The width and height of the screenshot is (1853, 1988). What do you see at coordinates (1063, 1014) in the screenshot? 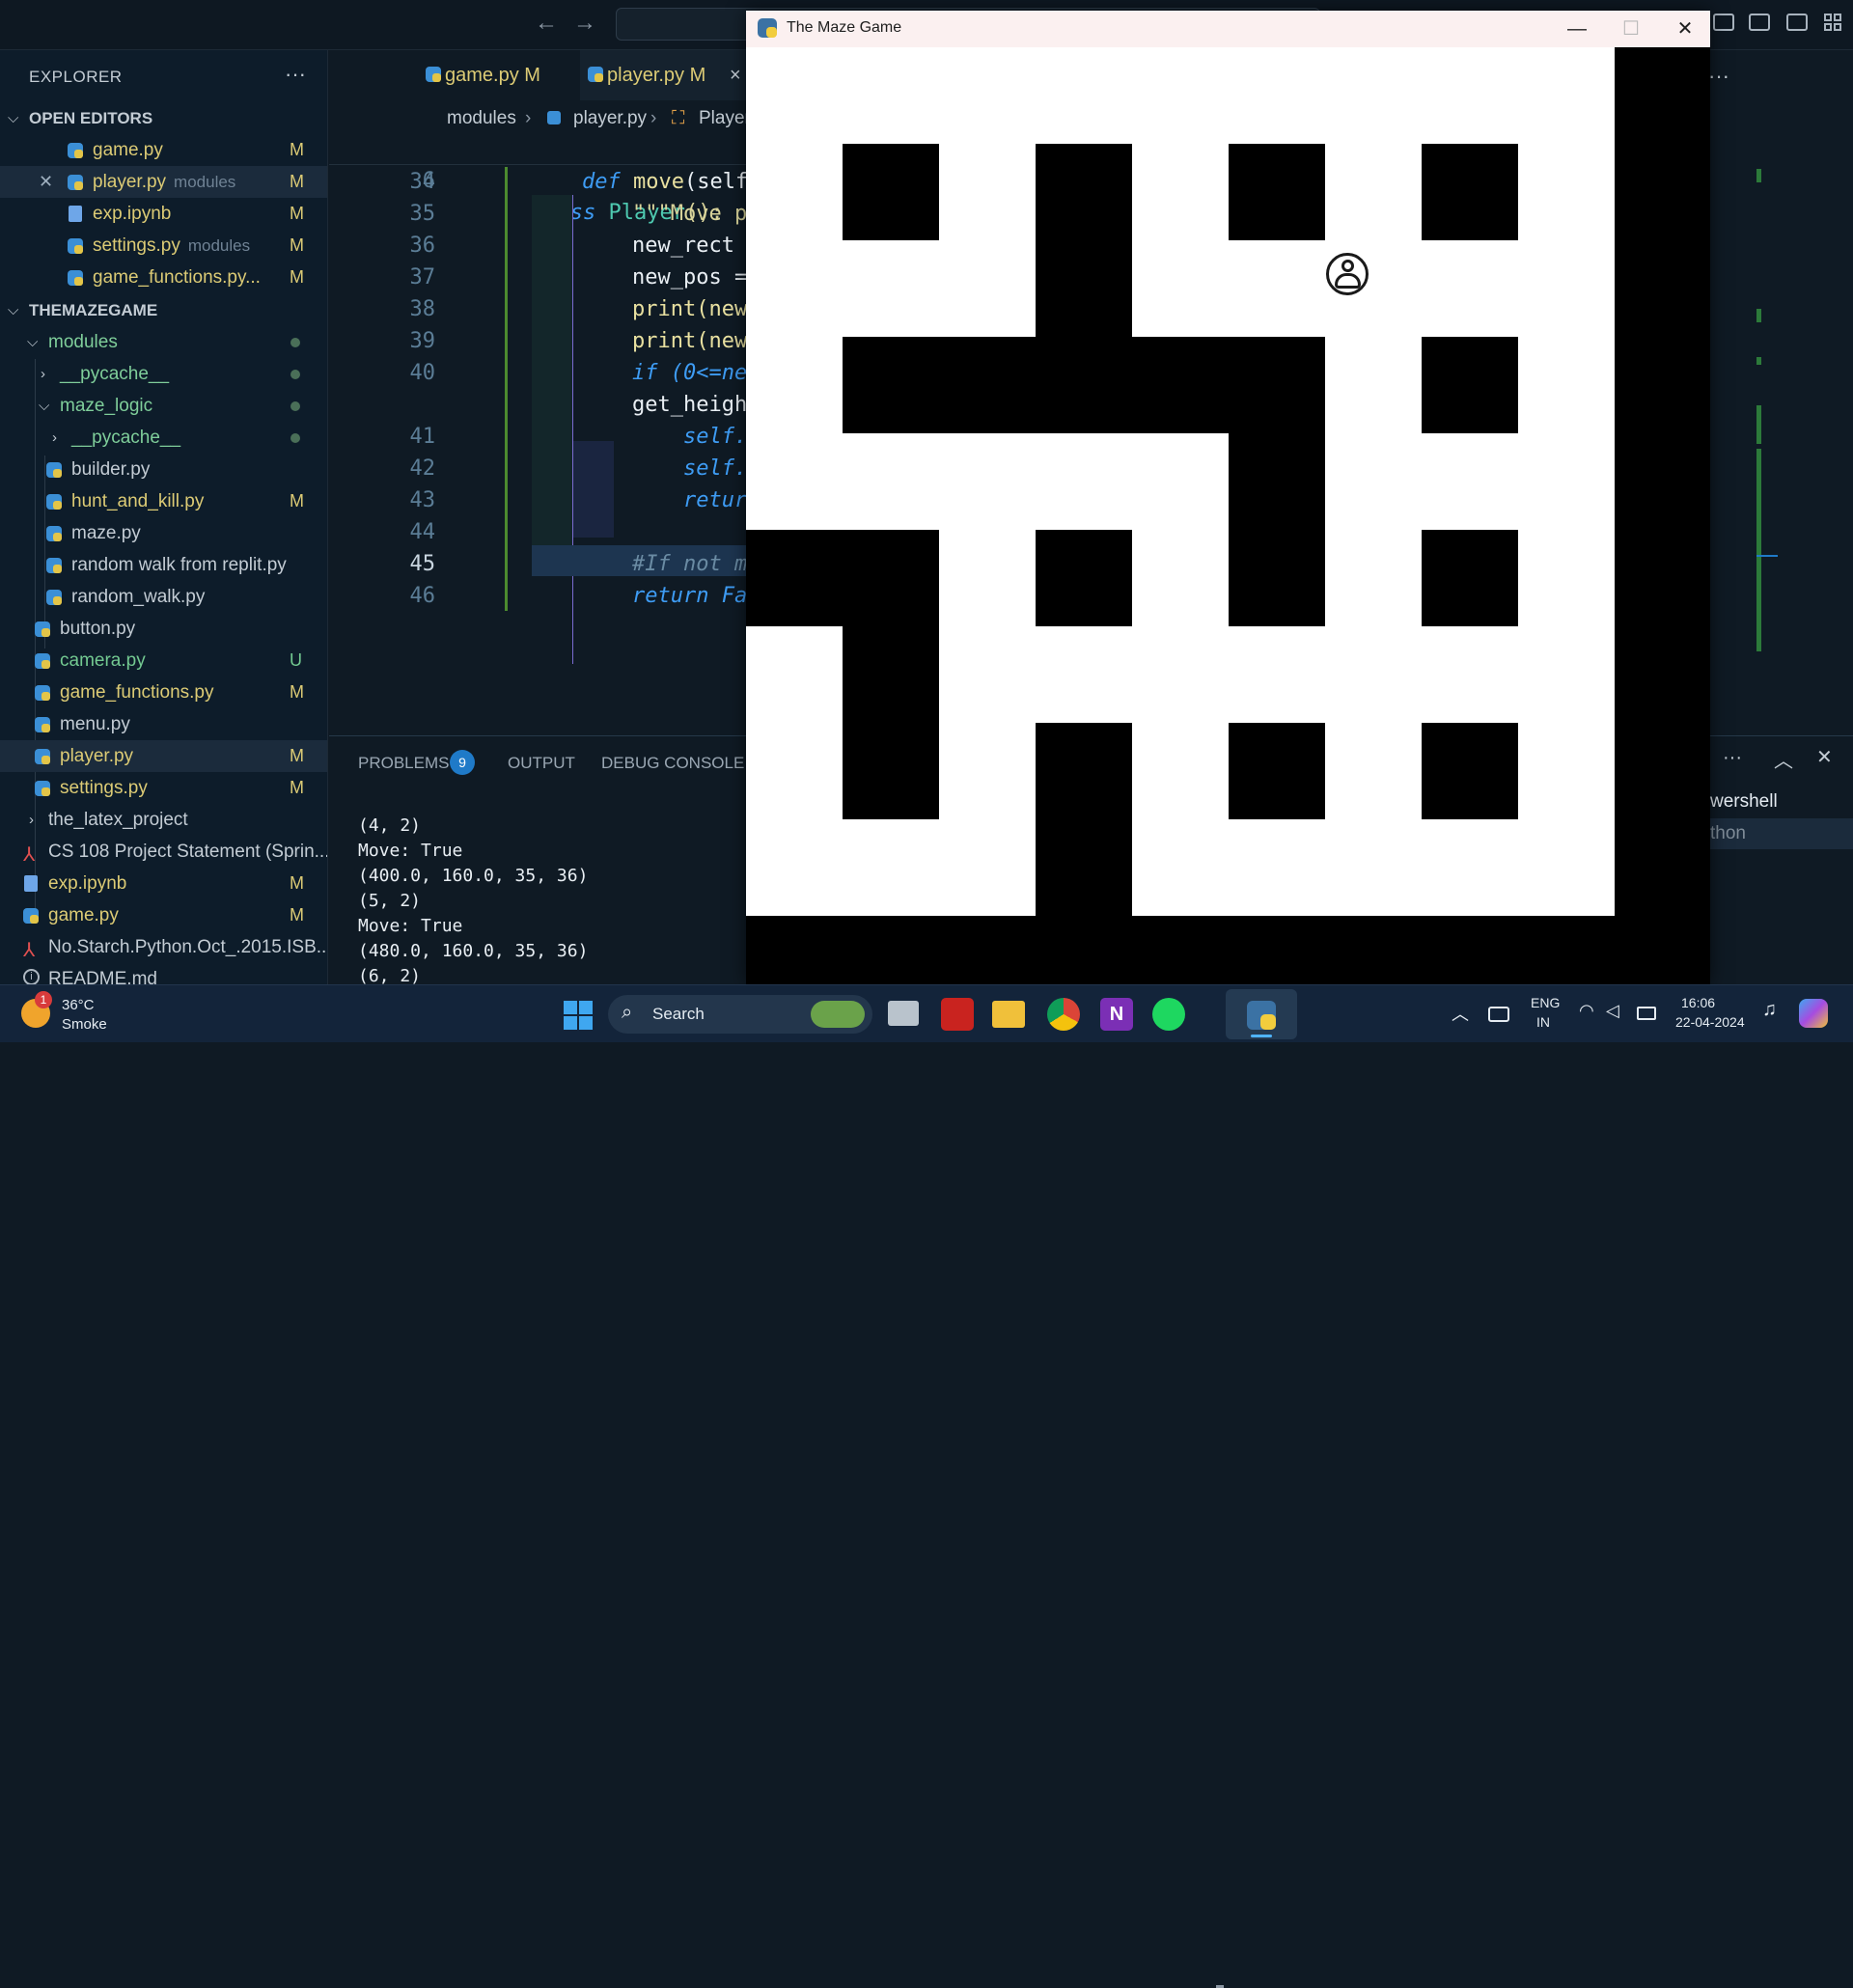
I see `chrome-icon` at bounding box center [1063, 1014].